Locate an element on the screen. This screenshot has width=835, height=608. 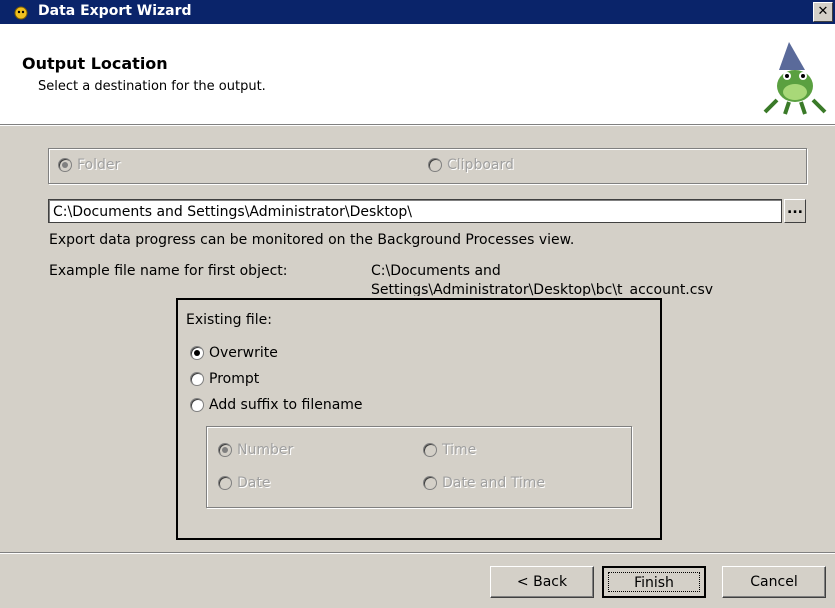
cancel-button-label: Cancel is located at coordinates (774, 582).